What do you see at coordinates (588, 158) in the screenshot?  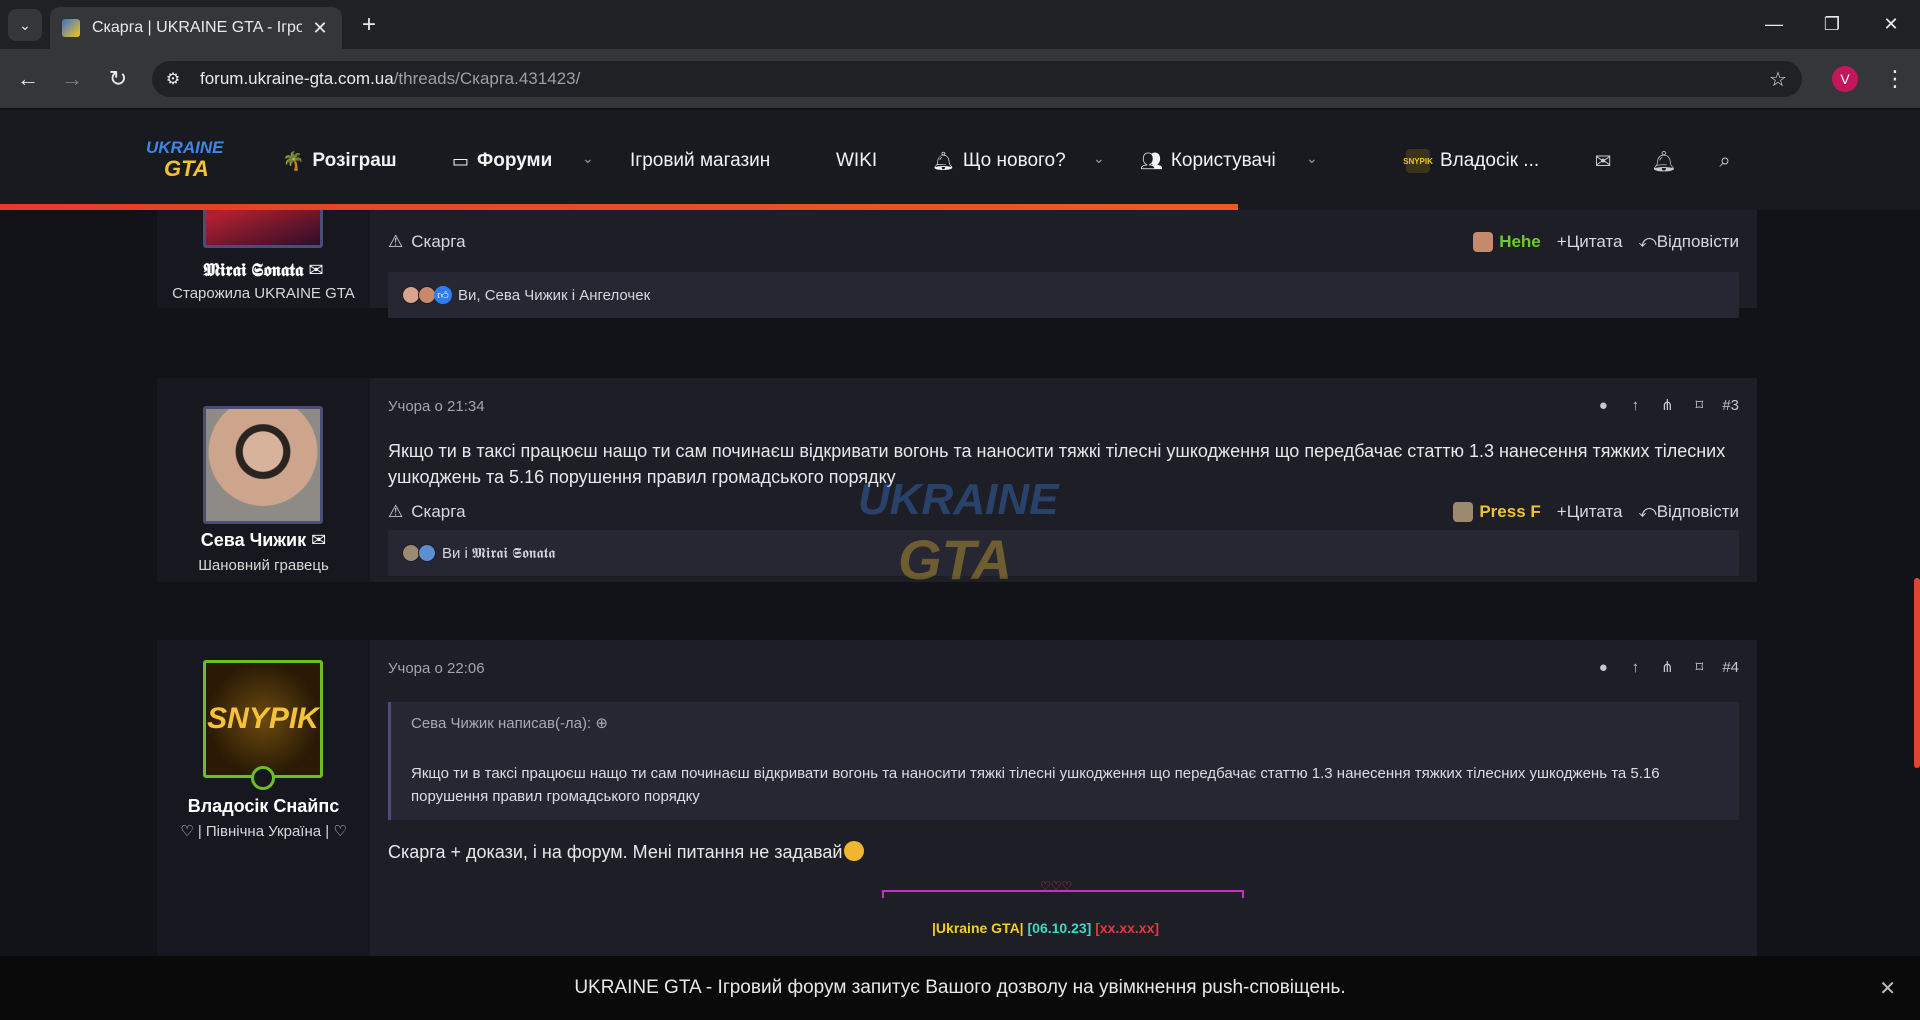 I see `forums-chevron-down-icon: ⌄` at bounding box center [588, 158].